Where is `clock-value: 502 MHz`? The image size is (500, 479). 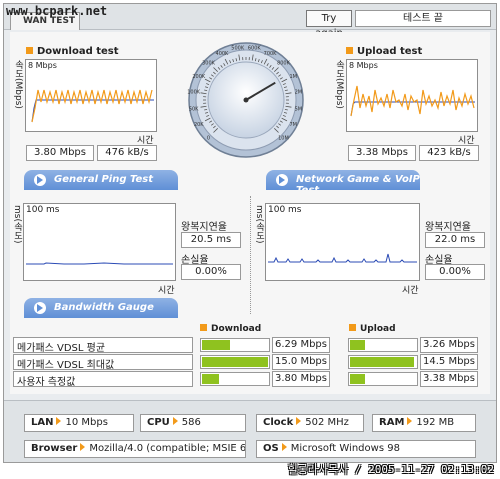
clock-value: 502 MHz is located at coordinates (327, 422).